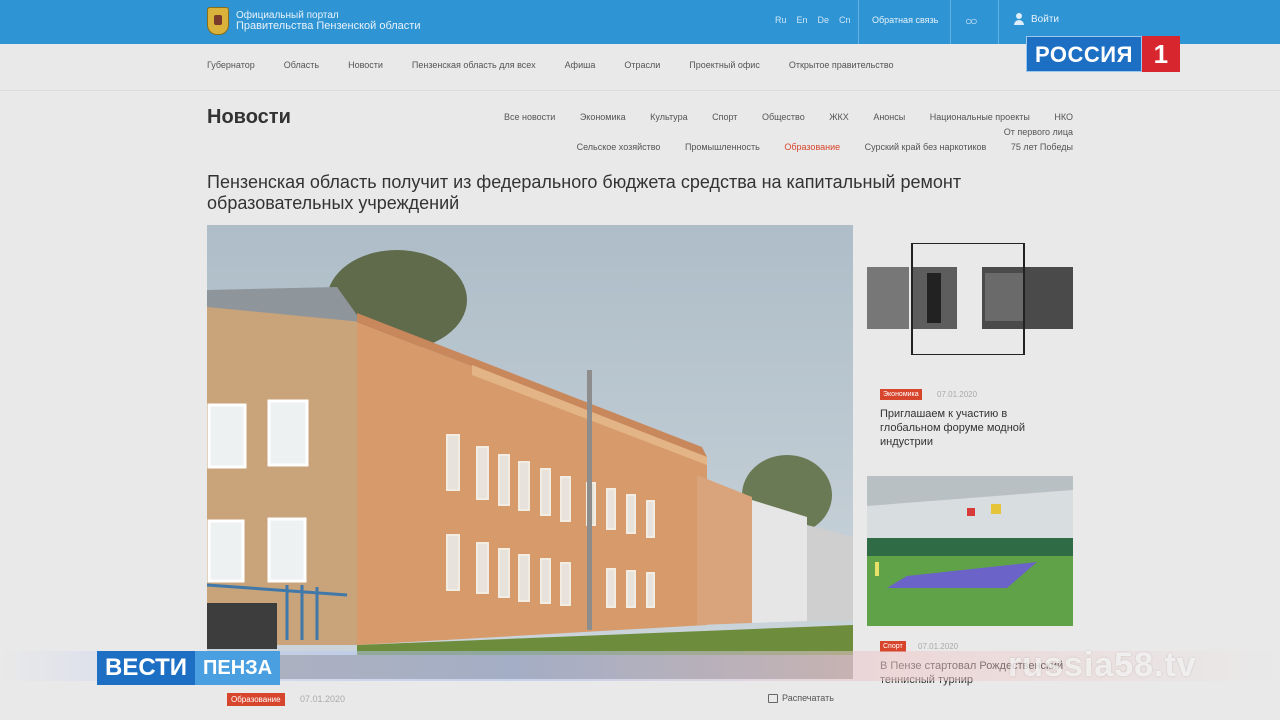 The image size is (1280, 720). I want to click on nav-item-region-for-all: Пензенская область для всех, so click(474, 65).